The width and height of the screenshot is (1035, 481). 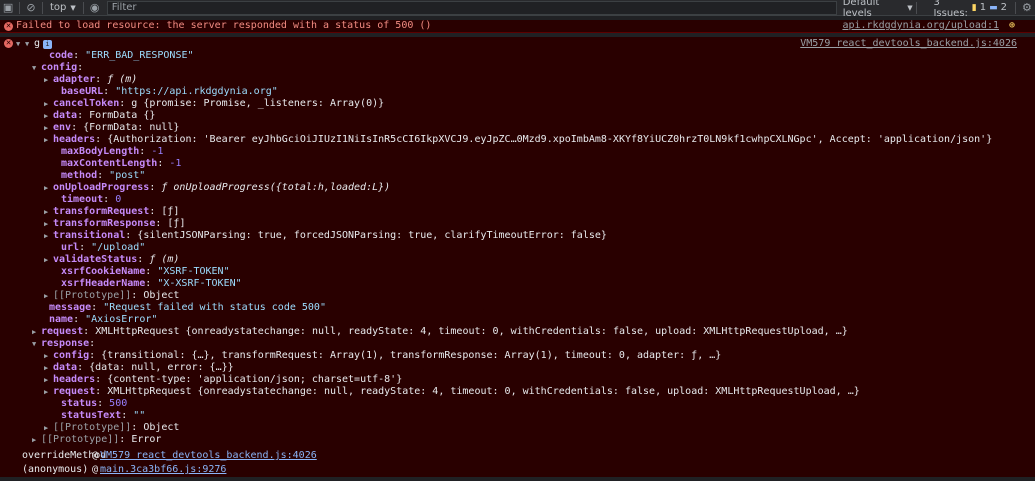 I want to click on property-content: ▶ transformRequest: [ƒ], so click(x=111, y=212).